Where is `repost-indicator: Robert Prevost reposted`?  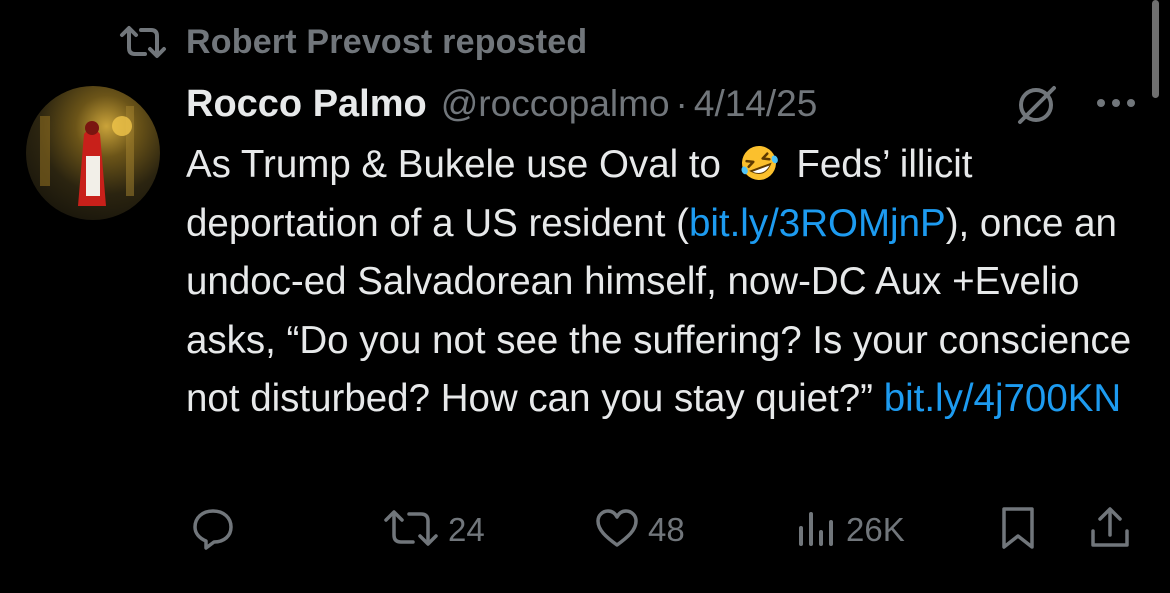 repost-indicator: Robert Prevost reposted is located at coordinates (352, 42).